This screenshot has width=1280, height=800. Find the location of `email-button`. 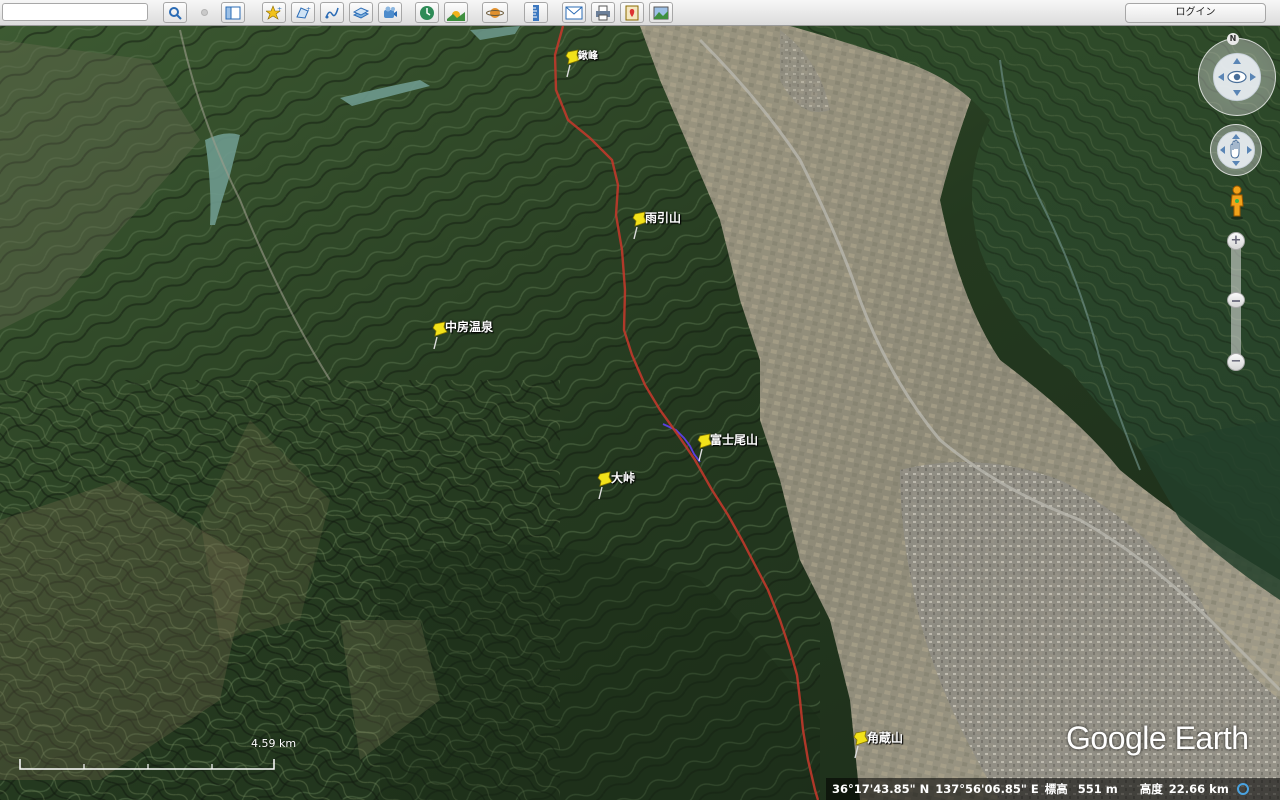

email-button is located at coordinates (574, 12).